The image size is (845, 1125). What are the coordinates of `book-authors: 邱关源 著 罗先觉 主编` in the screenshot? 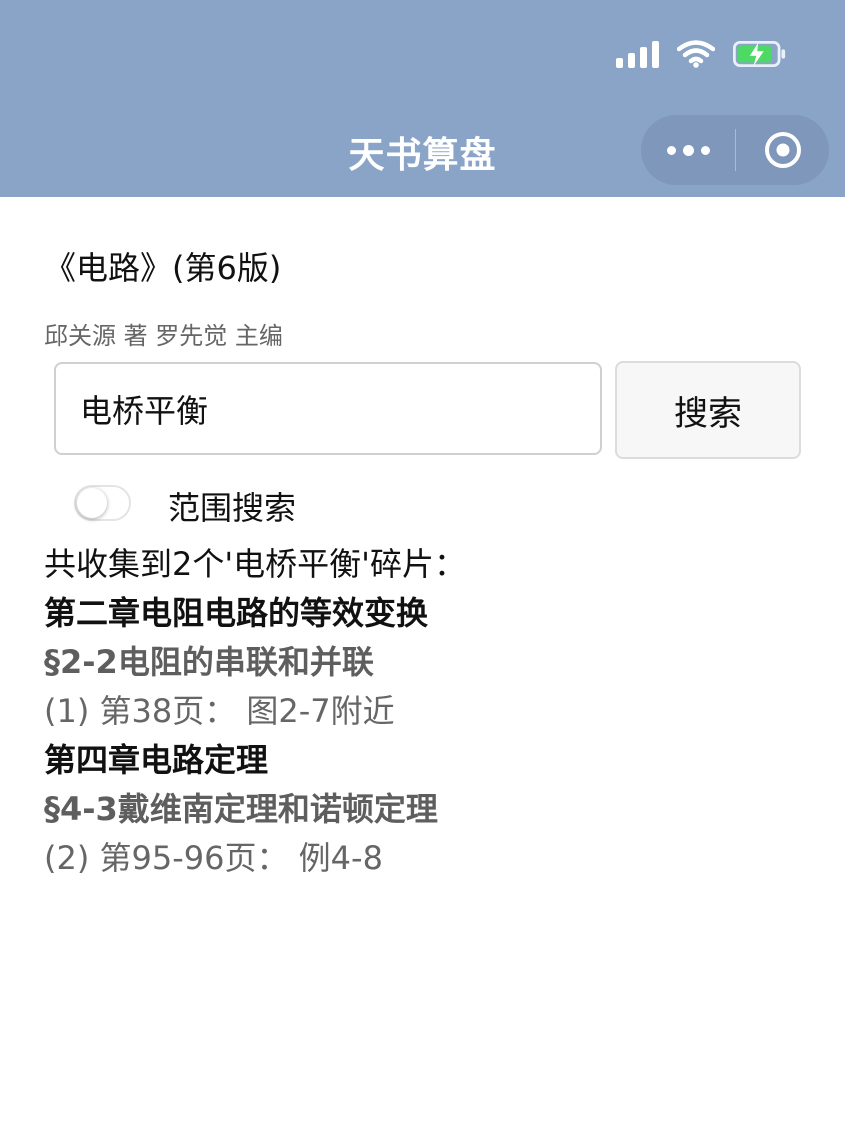 It's located at (163, 336).